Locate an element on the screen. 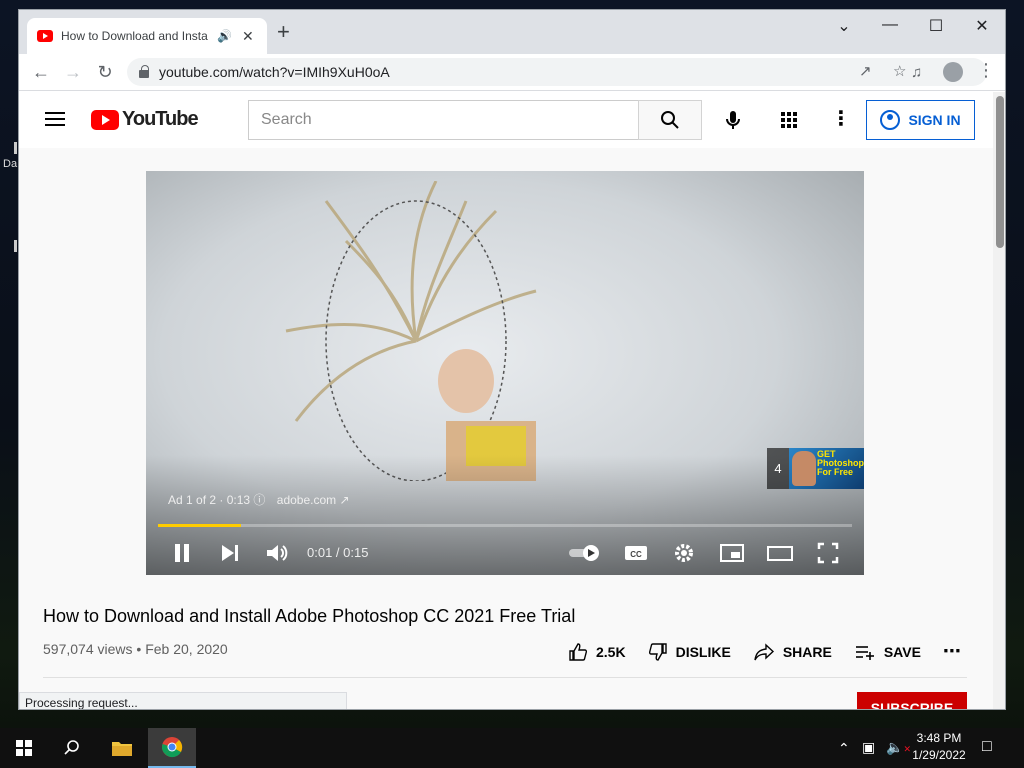  scrollbar-thumb is located at coordinates (1000, 172).